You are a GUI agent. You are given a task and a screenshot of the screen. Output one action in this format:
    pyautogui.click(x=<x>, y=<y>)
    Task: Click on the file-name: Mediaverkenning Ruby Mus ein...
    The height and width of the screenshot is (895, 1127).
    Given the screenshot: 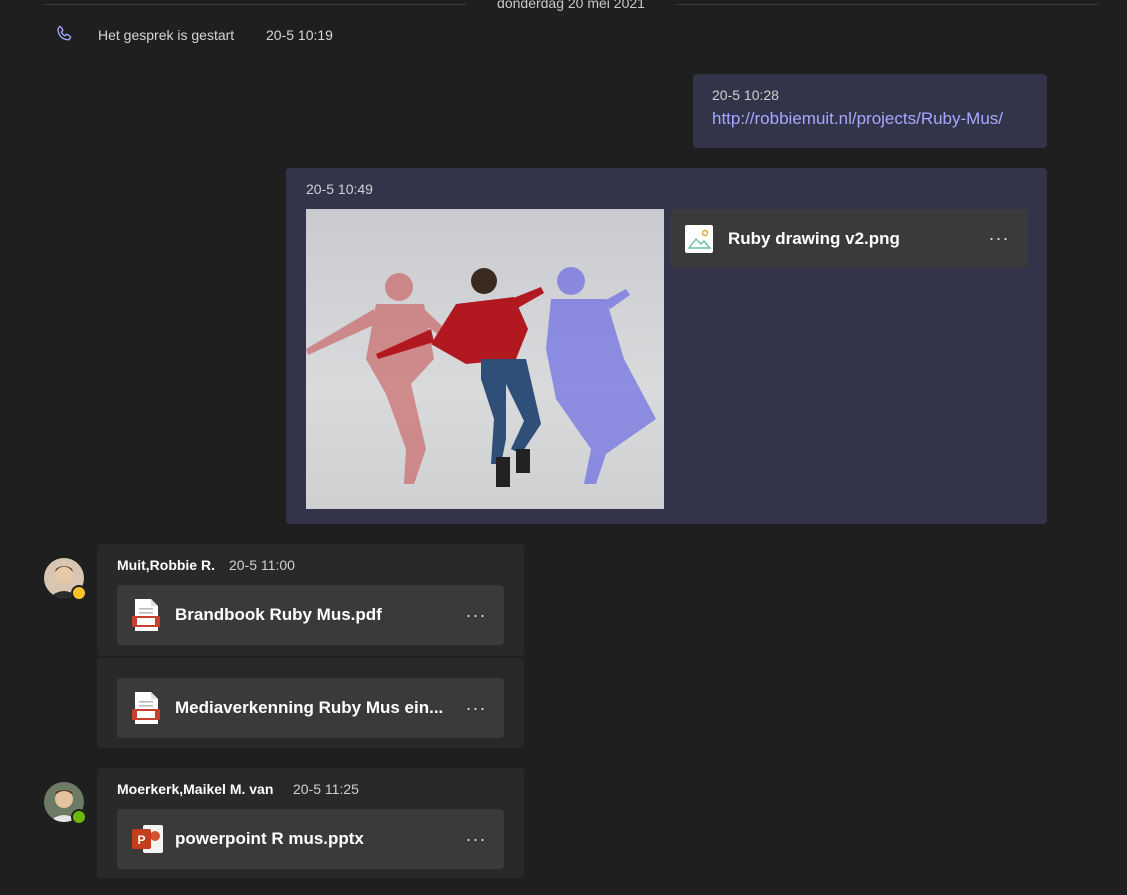 What is the action you would take?
    pyautogui.click(x=309, y=707)
    